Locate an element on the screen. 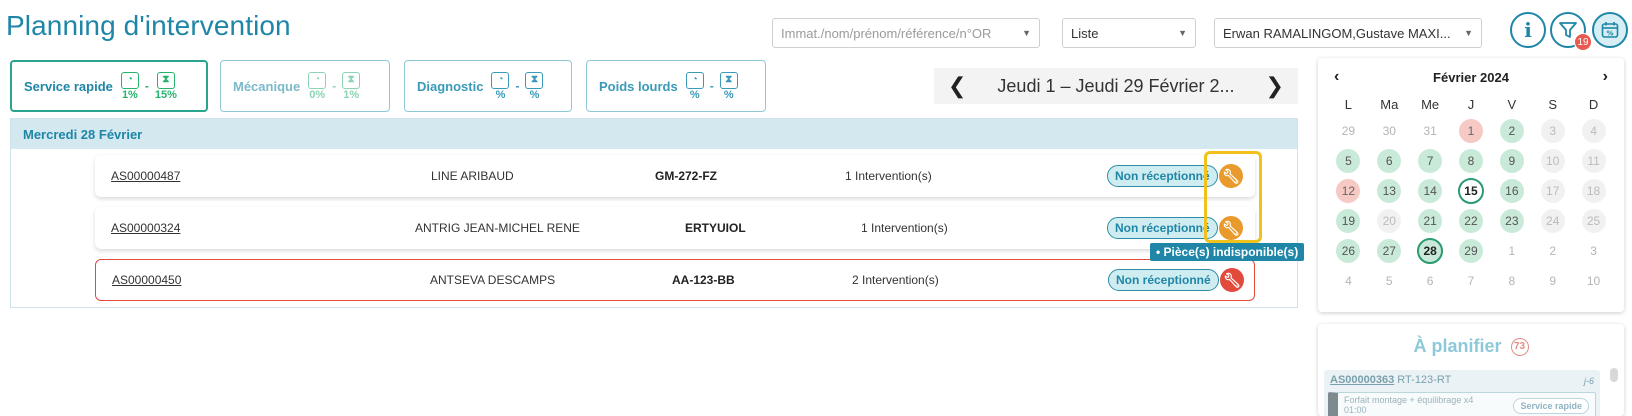 The image size is (1632, 416). calendar-day: 20 is located at coordinates (1389, 221).